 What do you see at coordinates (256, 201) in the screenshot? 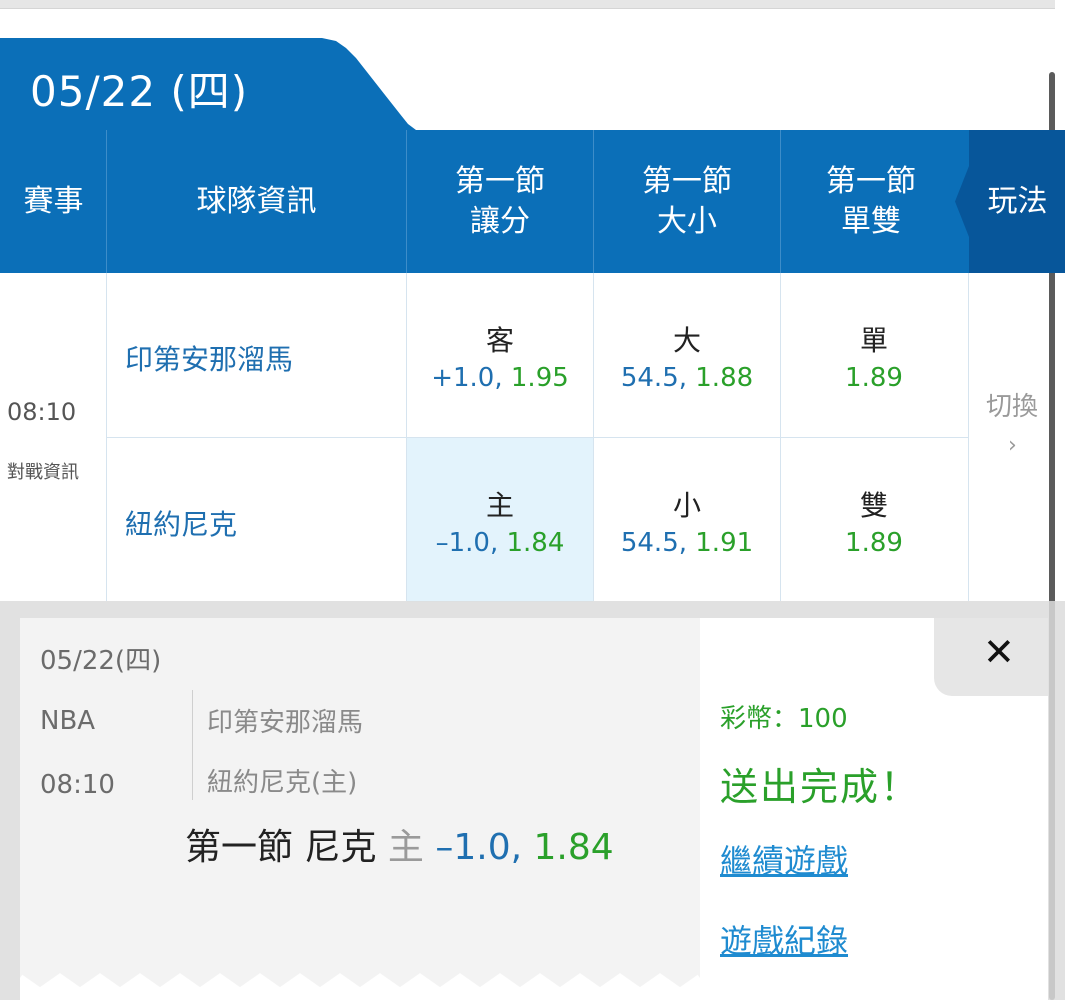
I see `header-team-info: 球隊資訊` at bounding box center [256, 201].